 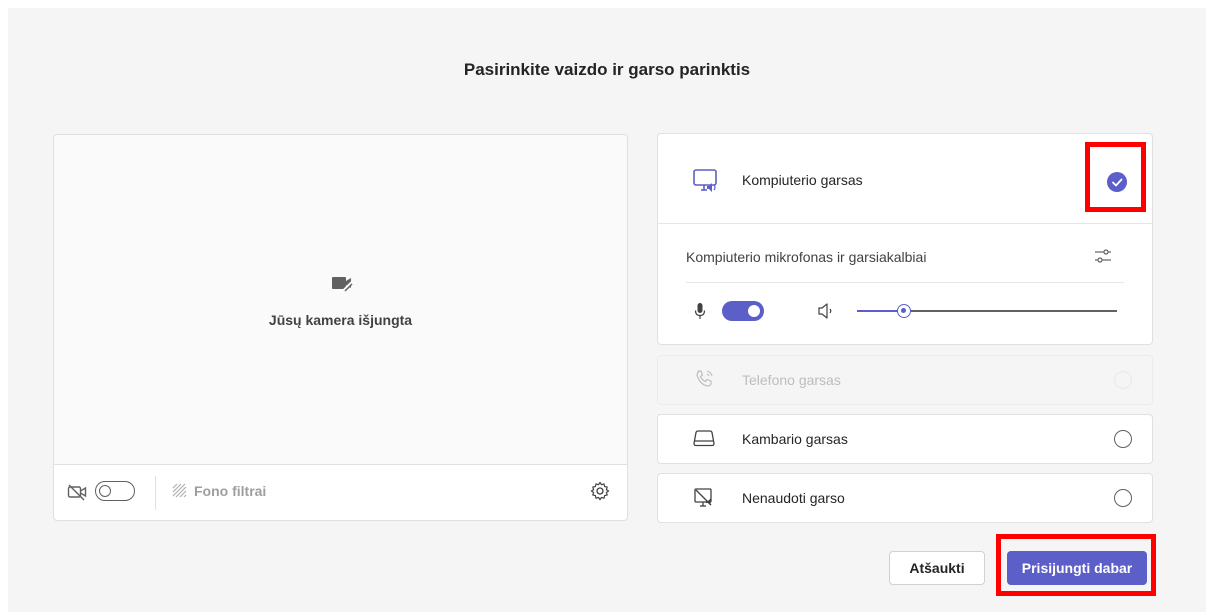 What do you see at coordinates (987, 311) in the screenshot?
I see `volume-slider` at bounding box center [987, 311].